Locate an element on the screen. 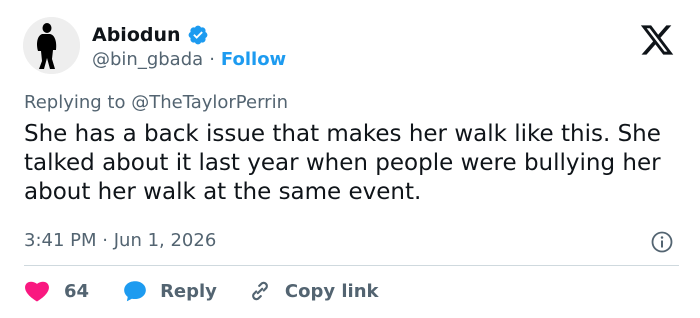 The height and width of the screenshot is (318, 700). author-handle: @bin_gbada is located at coordinates (147, 60).